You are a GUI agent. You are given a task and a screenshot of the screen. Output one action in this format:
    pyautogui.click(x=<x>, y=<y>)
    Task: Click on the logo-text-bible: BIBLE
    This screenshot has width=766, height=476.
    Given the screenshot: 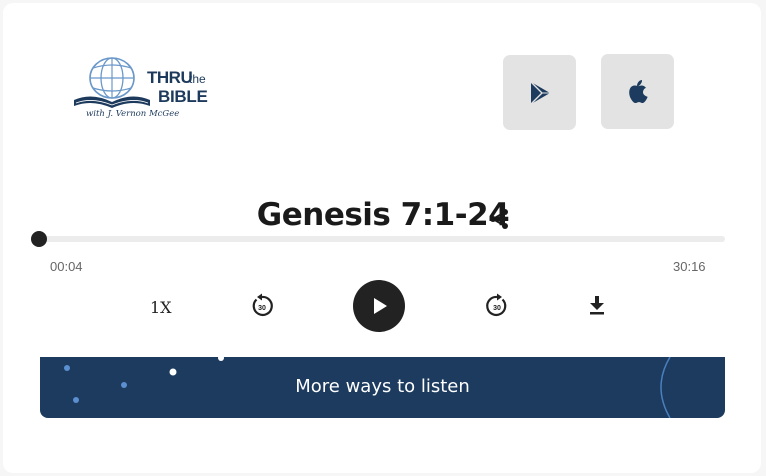 What is the action you would take?
    pyautogui.click(x=183, y=96)
    